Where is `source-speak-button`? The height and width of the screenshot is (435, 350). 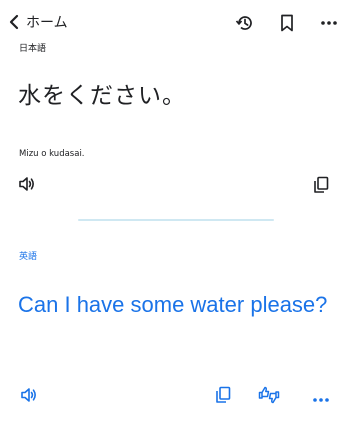
source-speak-button is located at coordinates (27, 186).